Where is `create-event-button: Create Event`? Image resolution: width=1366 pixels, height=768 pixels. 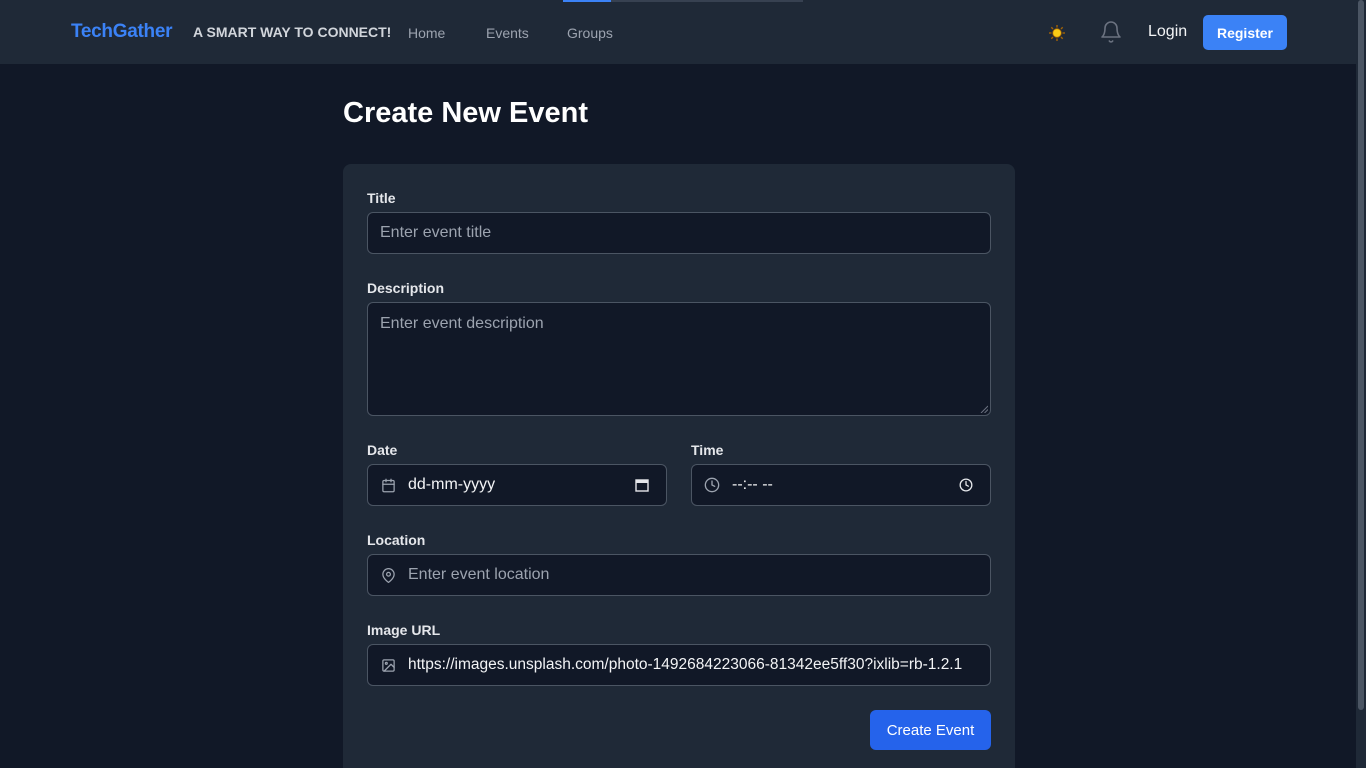
create-event-button: Create Event is located at coordinates (930, 730).